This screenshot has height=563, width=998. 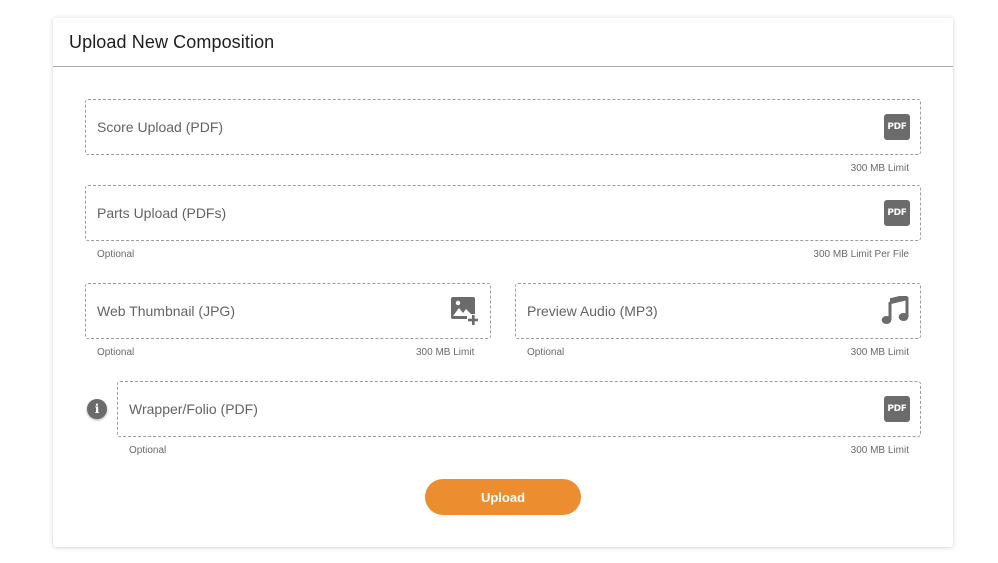 I want to click on score-upload-dropzone: Score Upload (PDF) PDF, so click(x=503, y=127).